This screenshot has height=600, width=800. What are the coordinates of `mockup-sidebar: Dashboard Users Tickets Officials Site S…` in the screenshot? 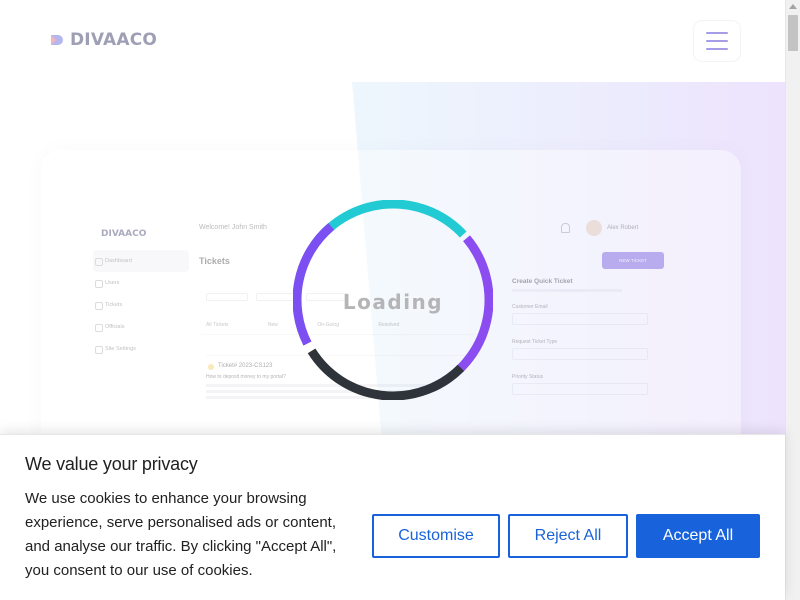 It's located at (141, 305).